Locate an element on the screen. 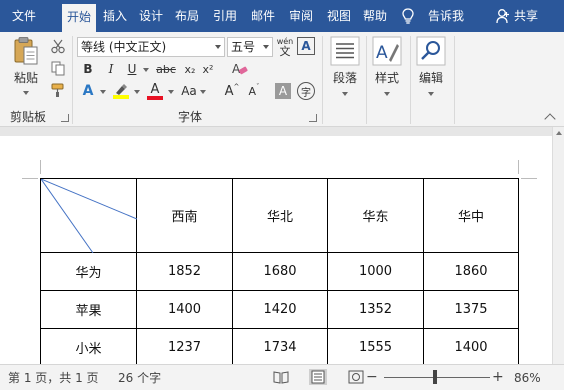 This screenshot has height=390, width=564. column-header: 华中 is located at coordinates (471, 215).